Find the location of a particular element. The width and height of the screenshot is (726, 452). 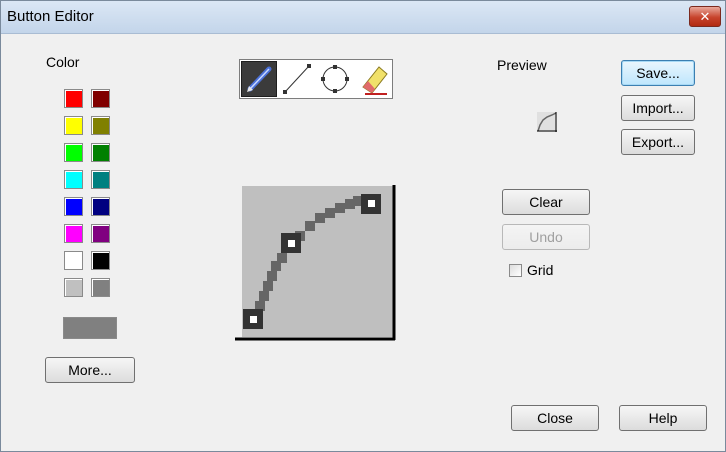

color-label: Color is located at coordinates (63, 62).